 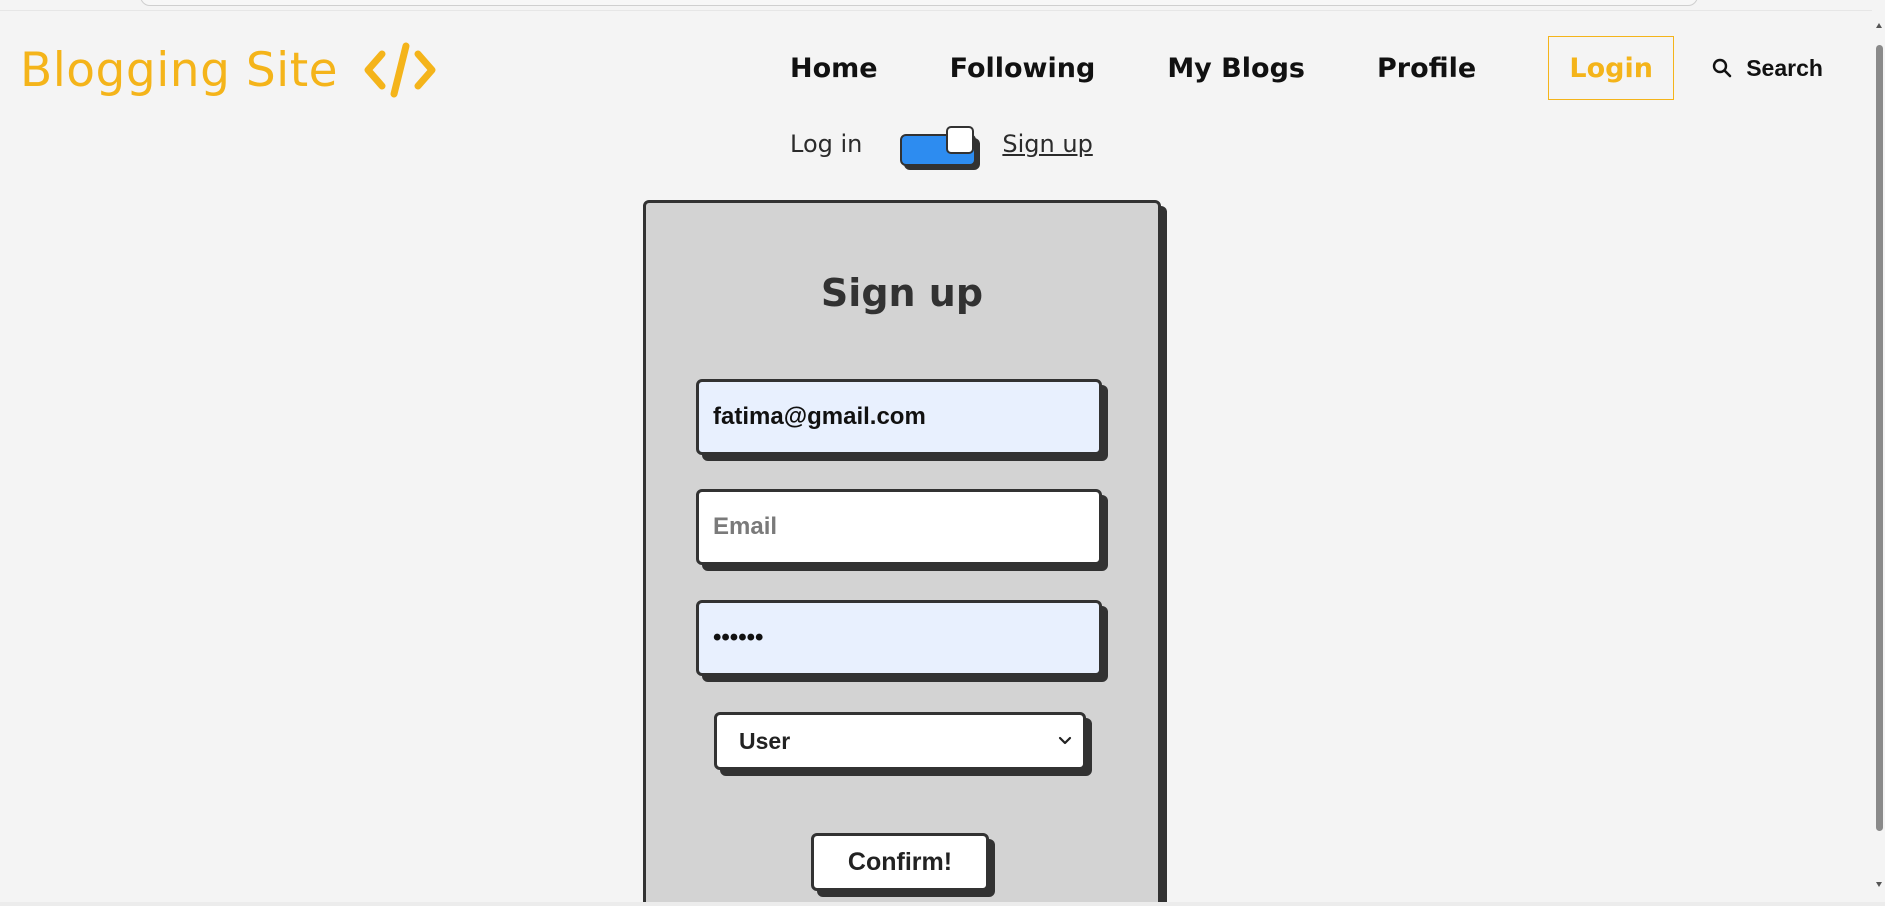 What do you see at coordinates (400, 70) in the screenshot?
I see `code-icon` at bounding box center [400, 70].